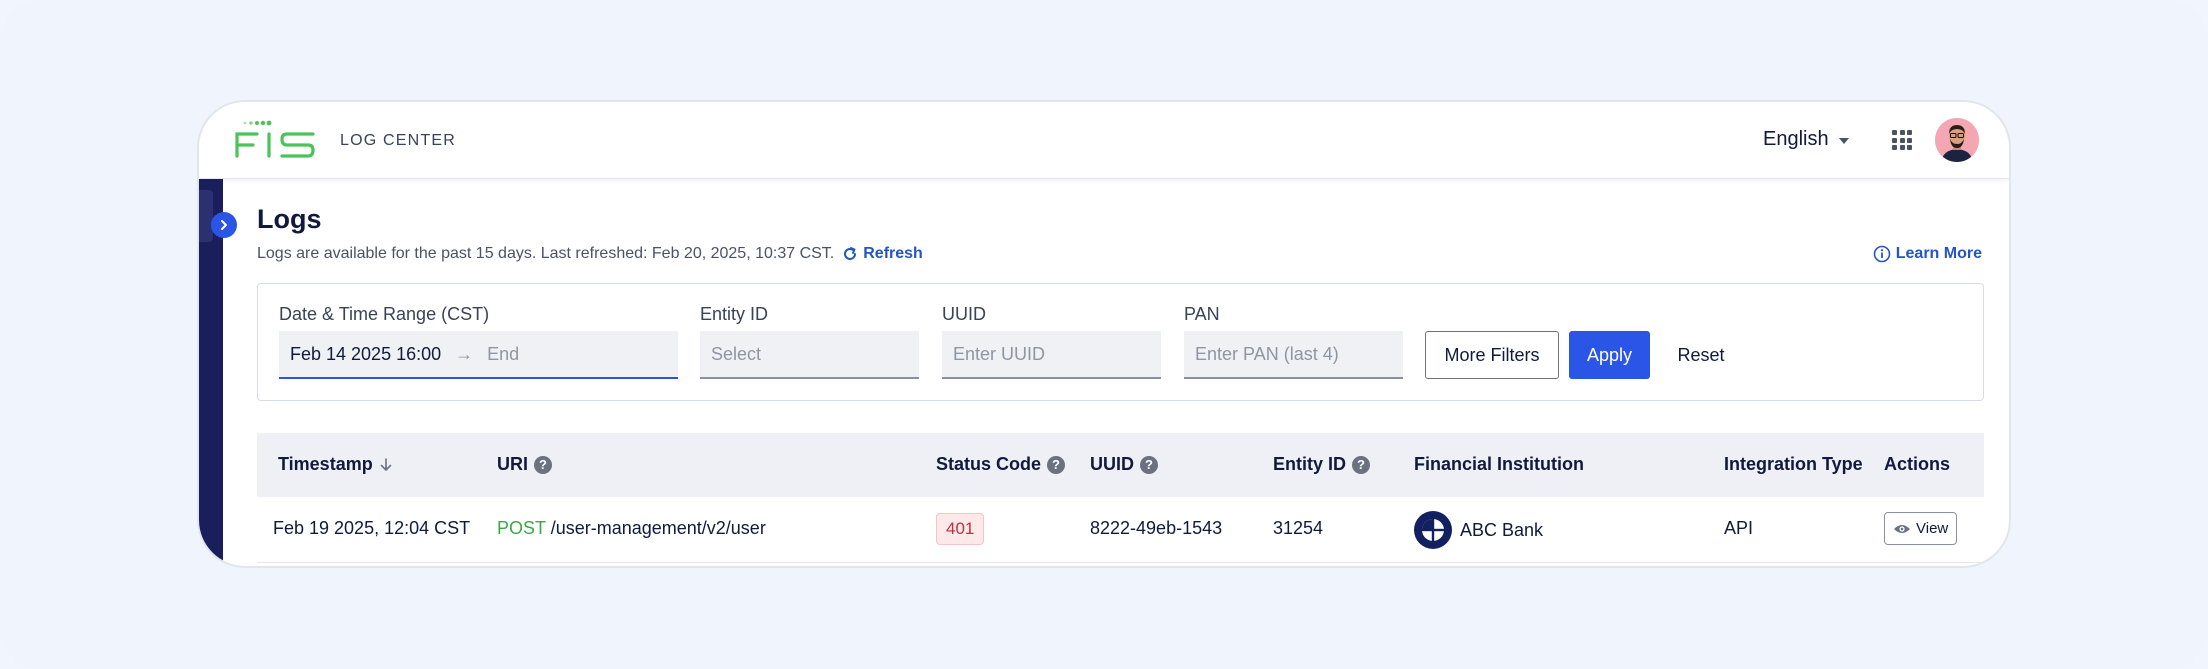  Describe the element at coordinates (512, 464) in the screenshot. I see `column-label: URI` at that location.